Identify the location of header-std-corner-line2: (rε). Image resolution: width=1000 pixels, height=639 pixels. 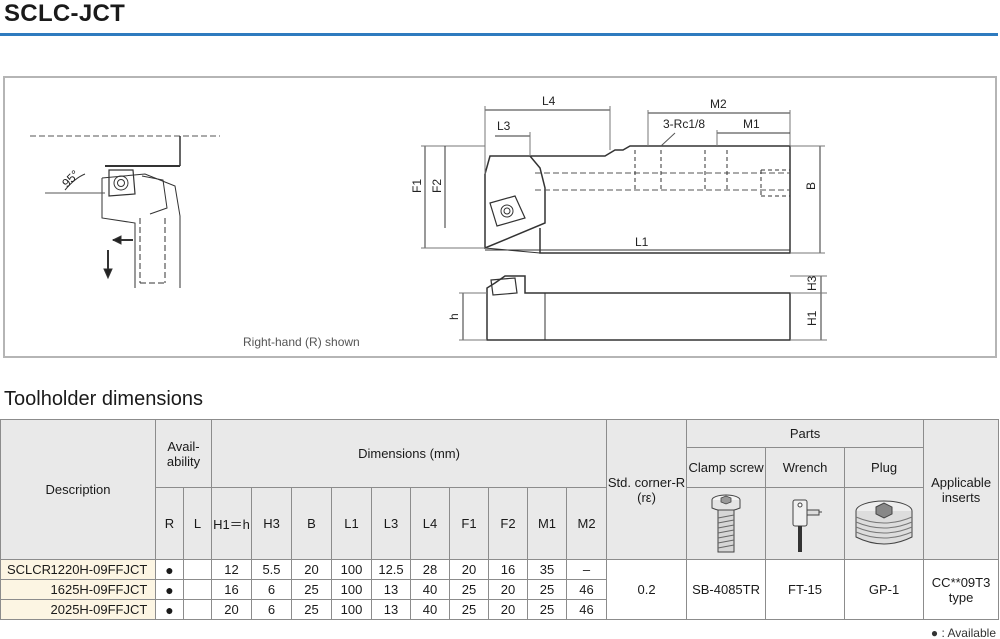
(646, 497).